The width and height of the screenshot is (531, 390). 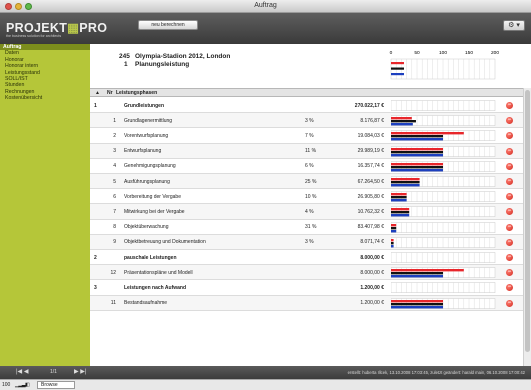 I want to click on row-number: 7, so click(x=114, y=211).